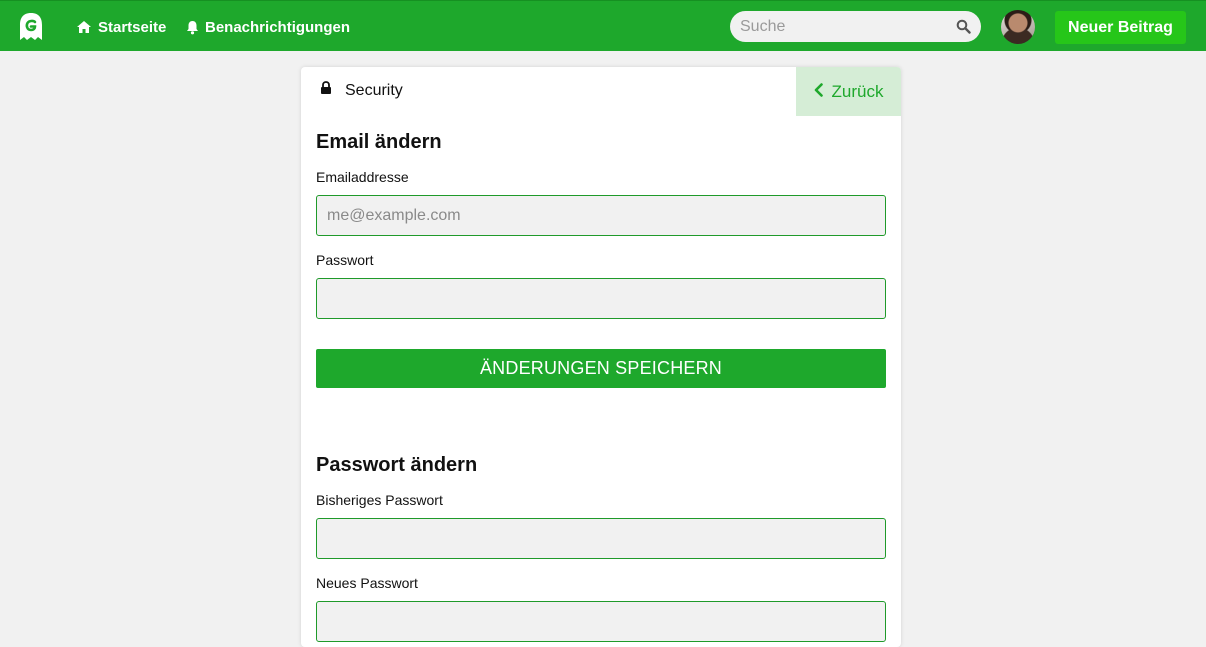 The height and width of the screenshot is (647, 1206). What do you see at coordinates (362, 177) in the screenshot?
I see `email-label: Emailaddresse` at bounding box center [362, 177].